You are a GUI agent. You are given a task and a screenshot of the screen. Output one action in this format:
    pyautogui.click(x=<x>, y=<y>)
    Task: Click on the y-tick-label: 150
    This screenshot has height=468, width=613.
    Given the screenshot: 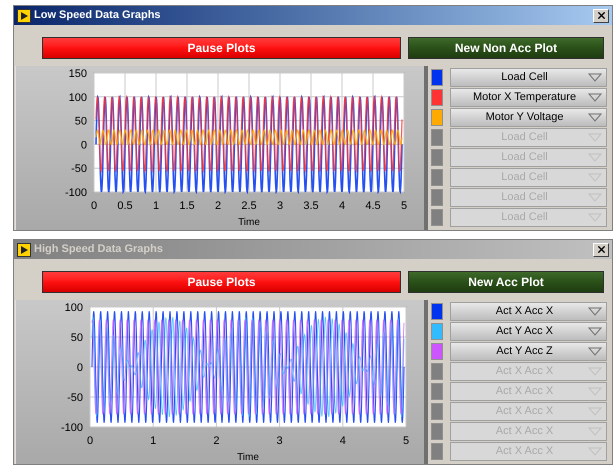 What is the action you would take?
    pyautogui.click(x=77, y=74)
    